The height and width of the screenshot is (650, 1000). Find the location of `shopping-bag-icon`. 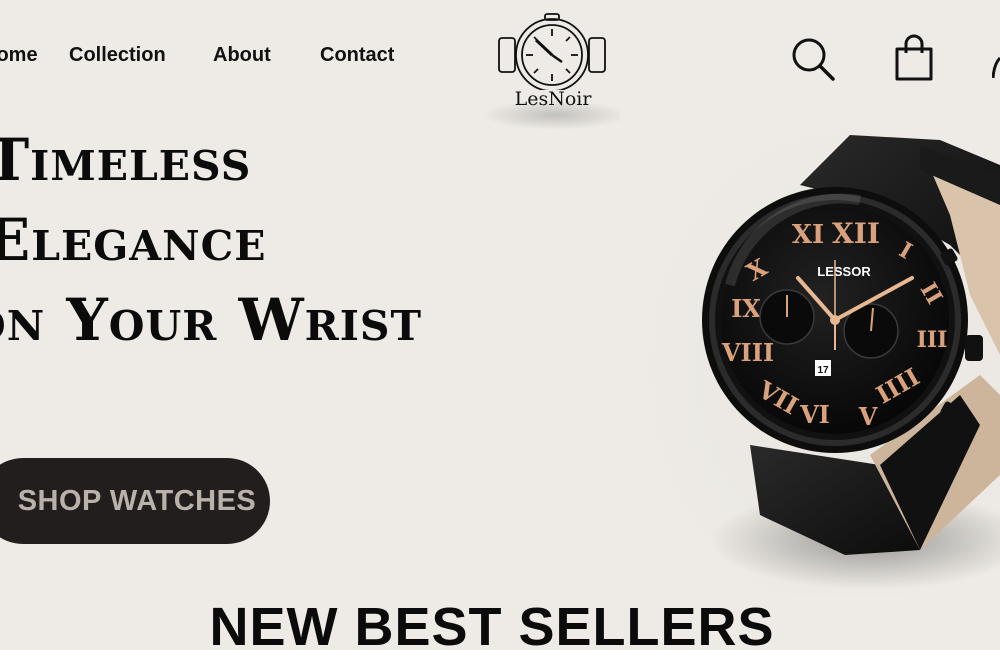

shopping-bag-icon is located at coordinates (914, 60).